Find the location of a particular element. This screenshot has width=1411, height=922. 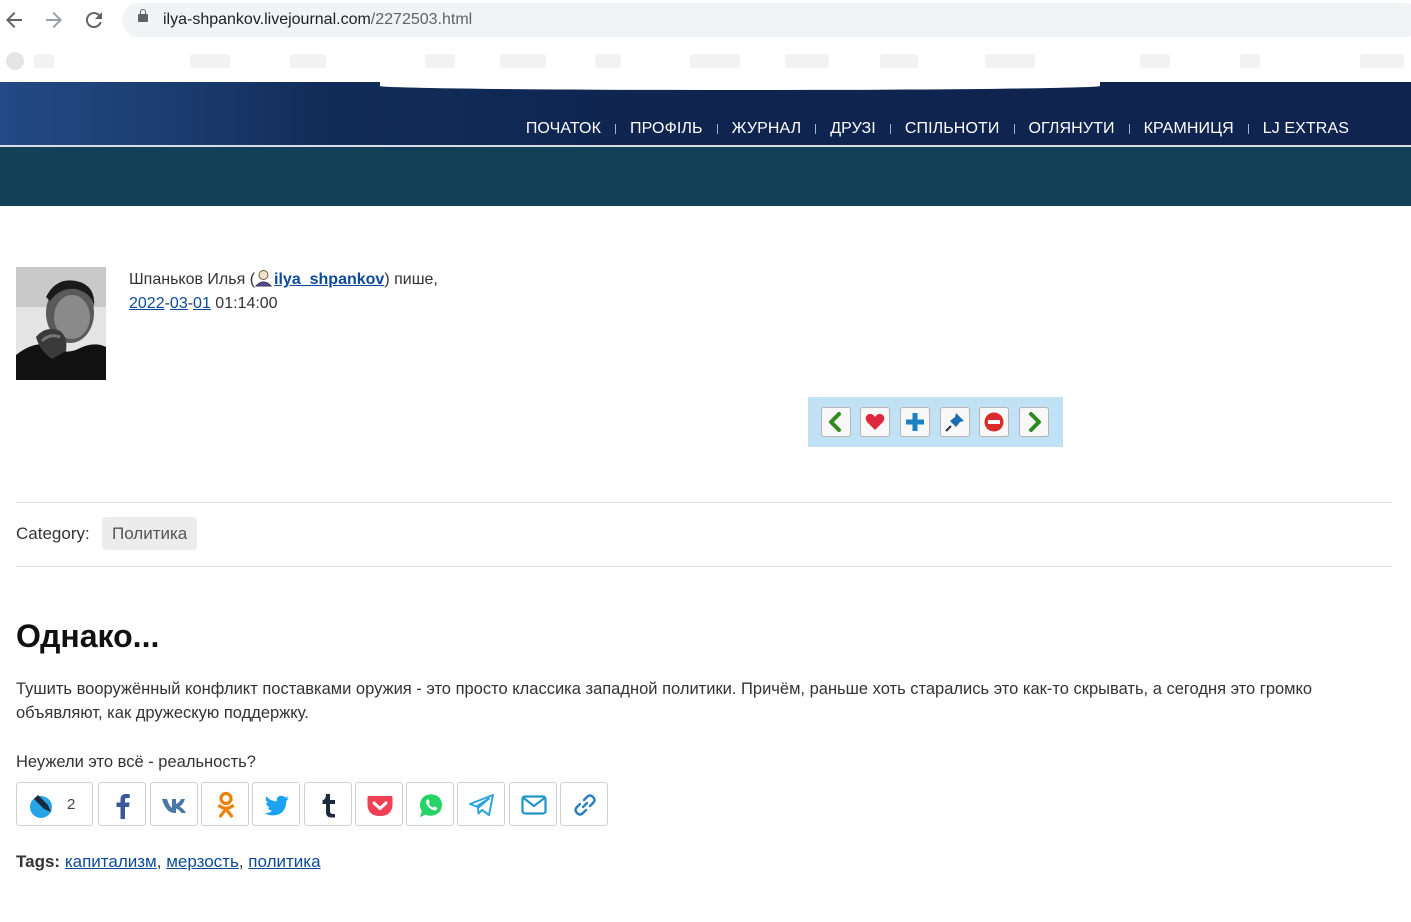

entry-paragraph: Неужели это всё - реальность? is located at coordinates (136, 762).